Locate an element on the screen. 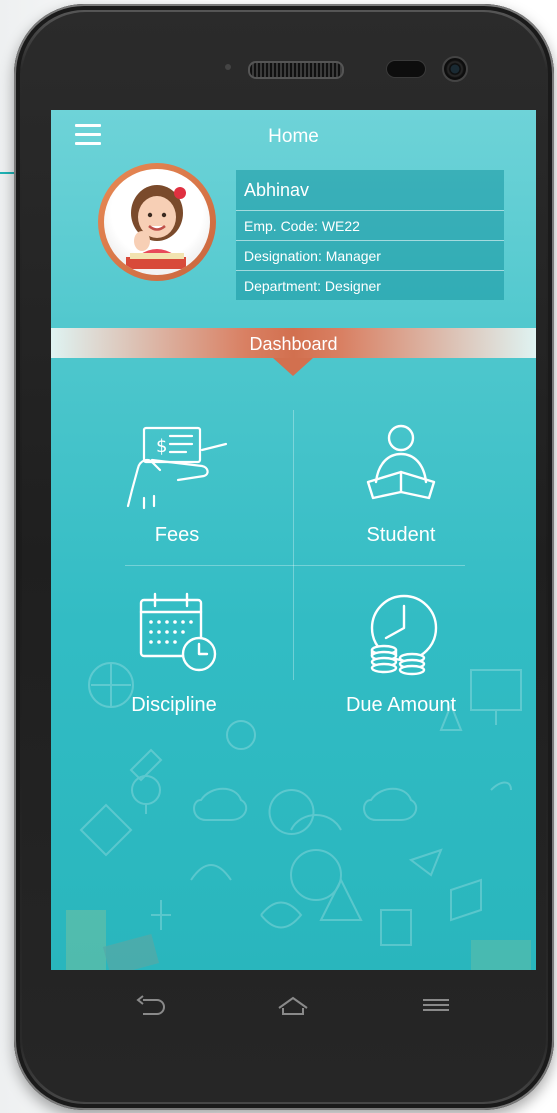  avatar is located at coordinates (157, 222).